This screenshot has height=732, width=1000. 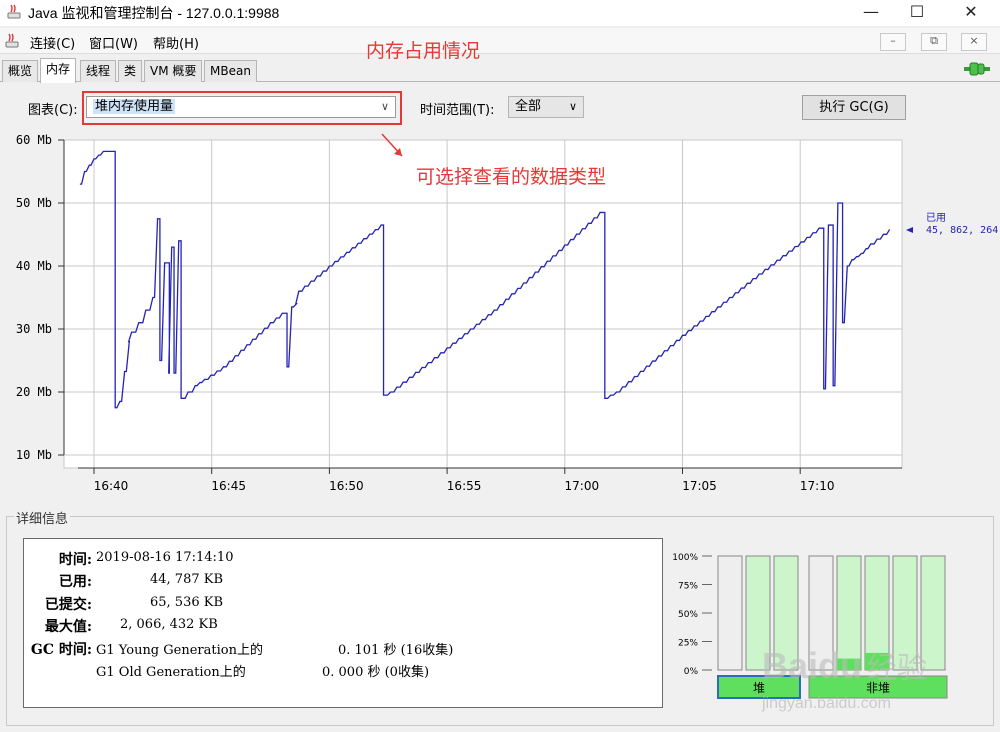 I want to click on baidu-watermark: Baidu 经验 jingyan.baidu.com, so click(x=844, y=678).